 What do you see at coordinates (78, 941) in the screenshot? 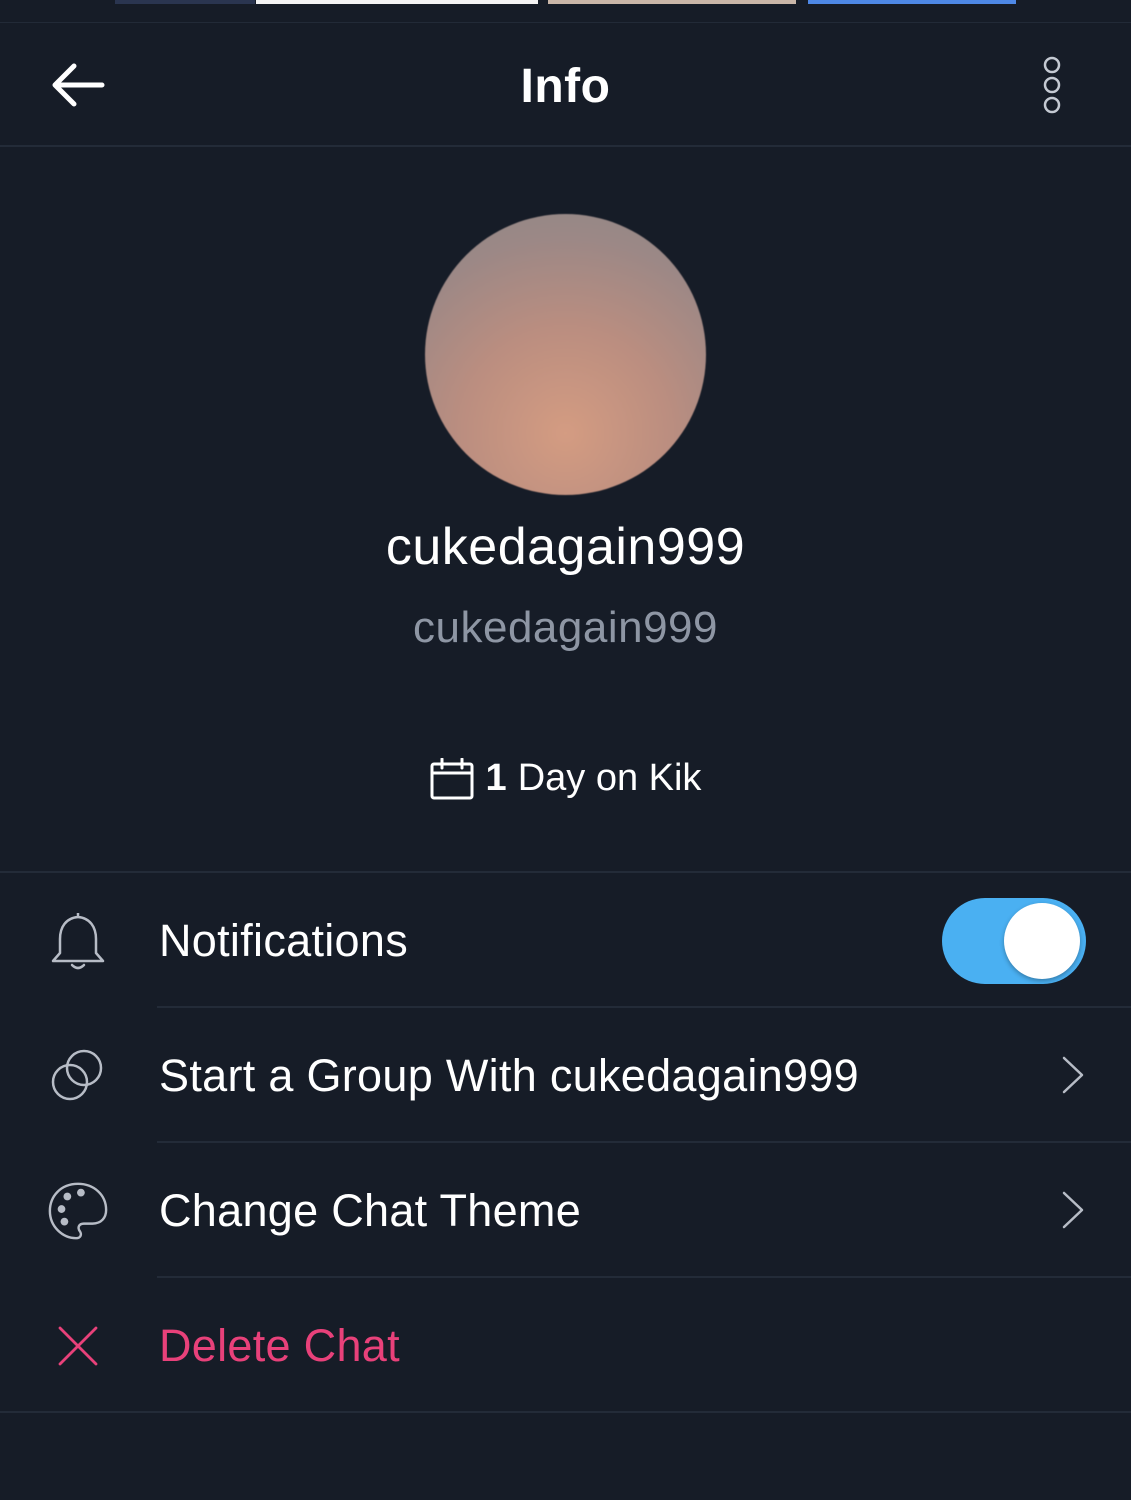
I see `bell-icon` at bounding box center [78, 941].